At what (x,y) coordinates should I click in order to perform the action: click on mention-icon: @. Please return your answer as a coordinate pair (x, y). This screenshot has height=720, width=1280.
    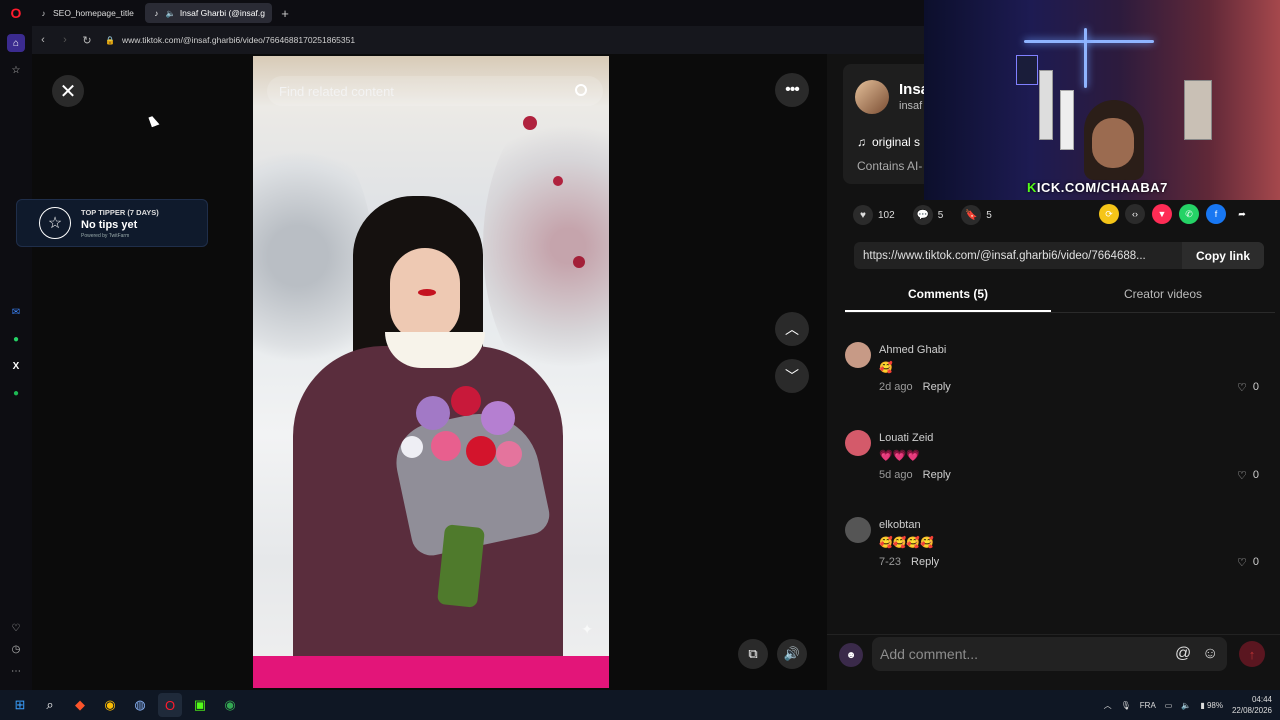
    Looking at the image, I should click on (1183, 654).